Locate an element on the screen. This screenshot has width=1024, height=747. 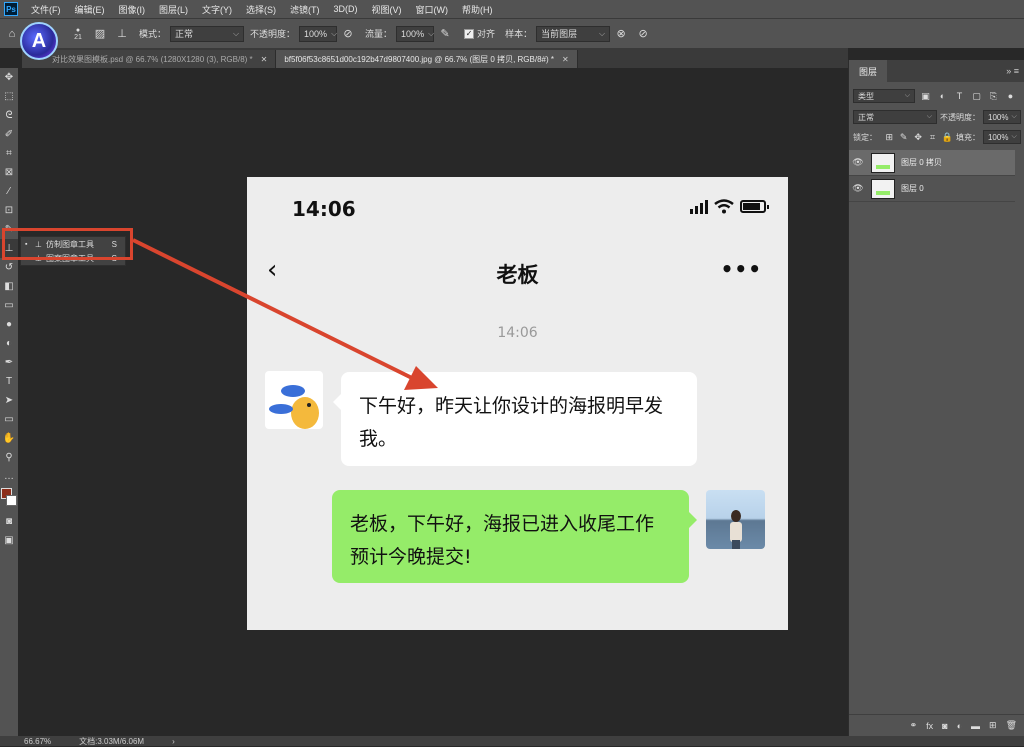
annotation-arrow is located at coordinates (285, 314).